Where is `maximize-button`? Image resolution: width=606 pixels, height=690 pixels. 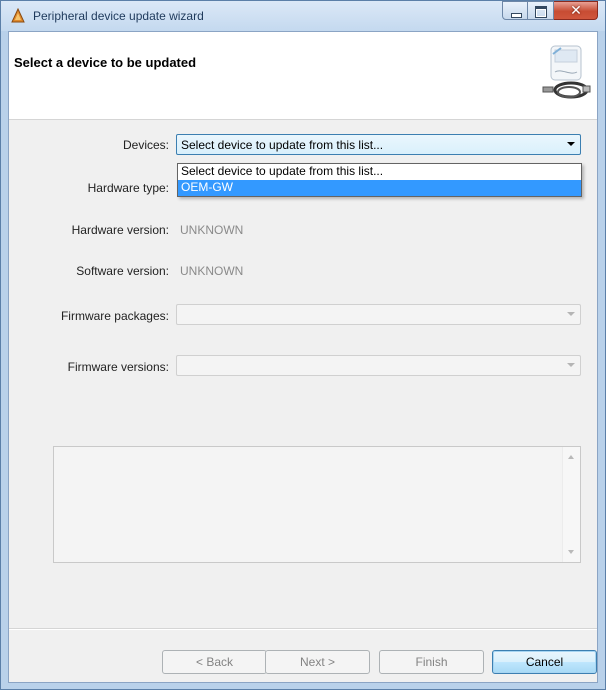 maximize-button is located at coordinates (541, 10).